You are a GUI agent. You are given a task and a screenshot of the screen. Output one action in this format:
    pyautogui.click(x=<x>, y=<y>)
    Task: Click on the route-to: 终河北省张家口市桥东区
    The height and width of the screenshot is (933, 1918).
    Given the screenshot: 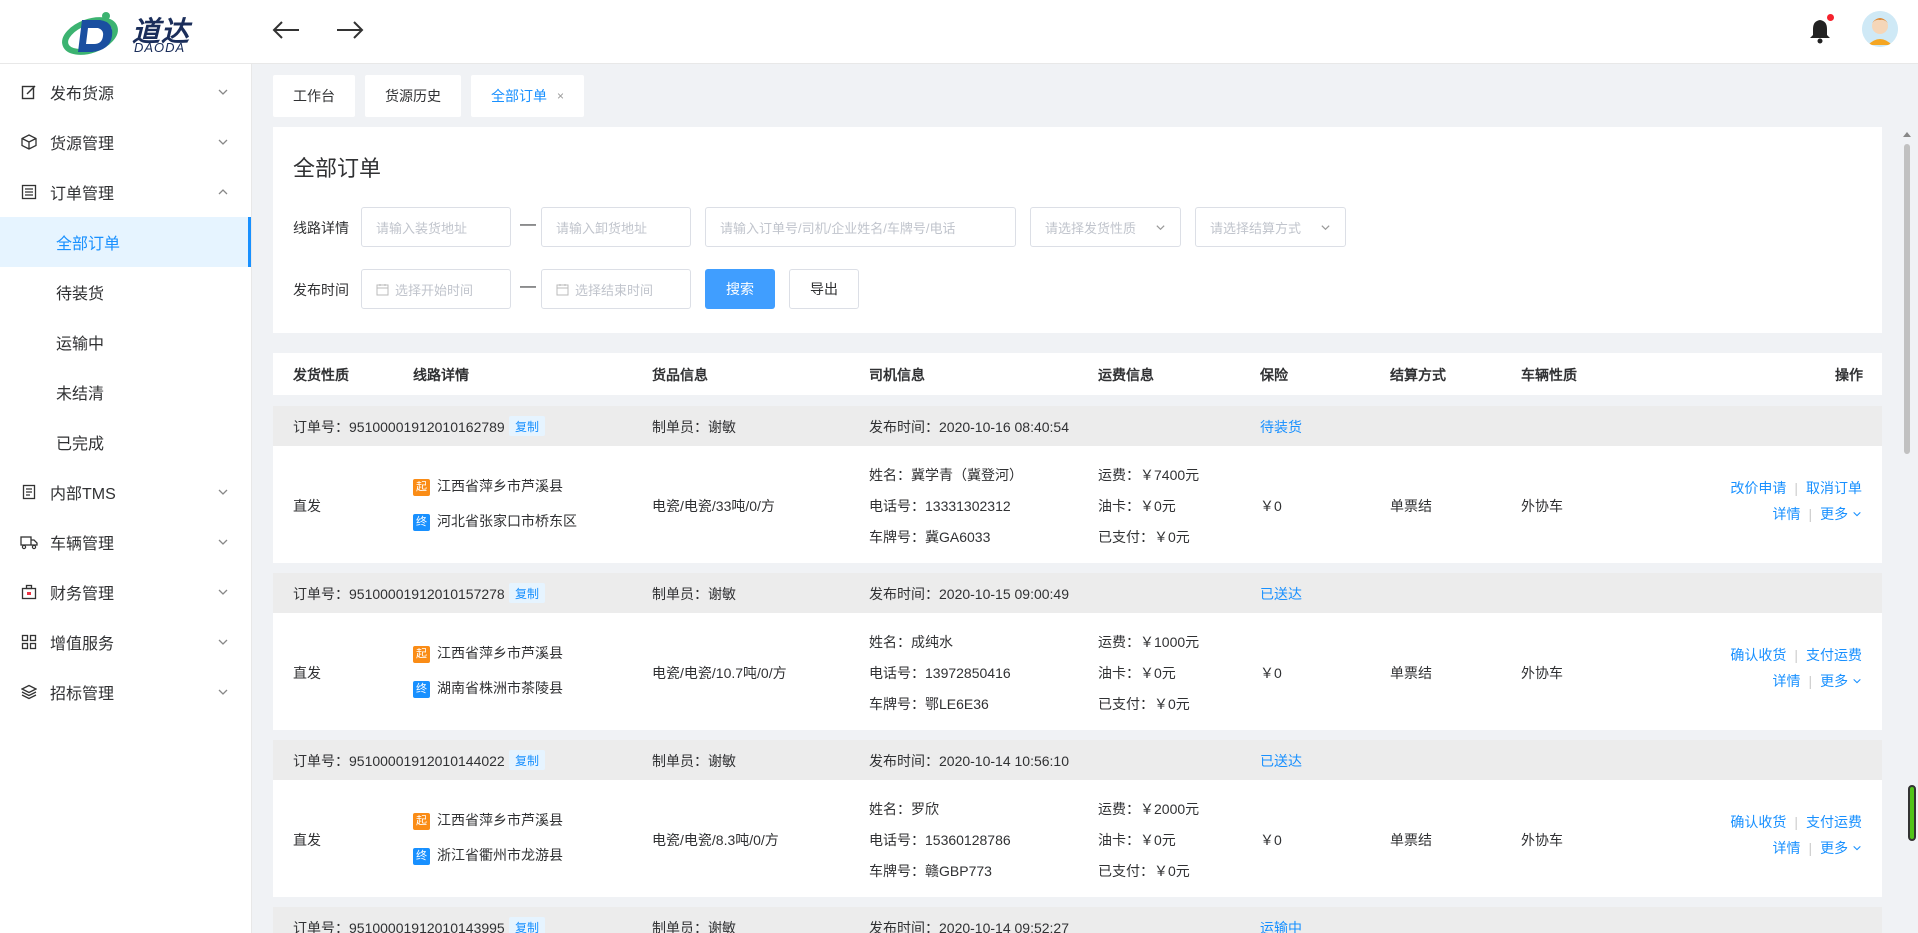 What is the action you would take?
    pyautogui.click(x=495, y=521)
    